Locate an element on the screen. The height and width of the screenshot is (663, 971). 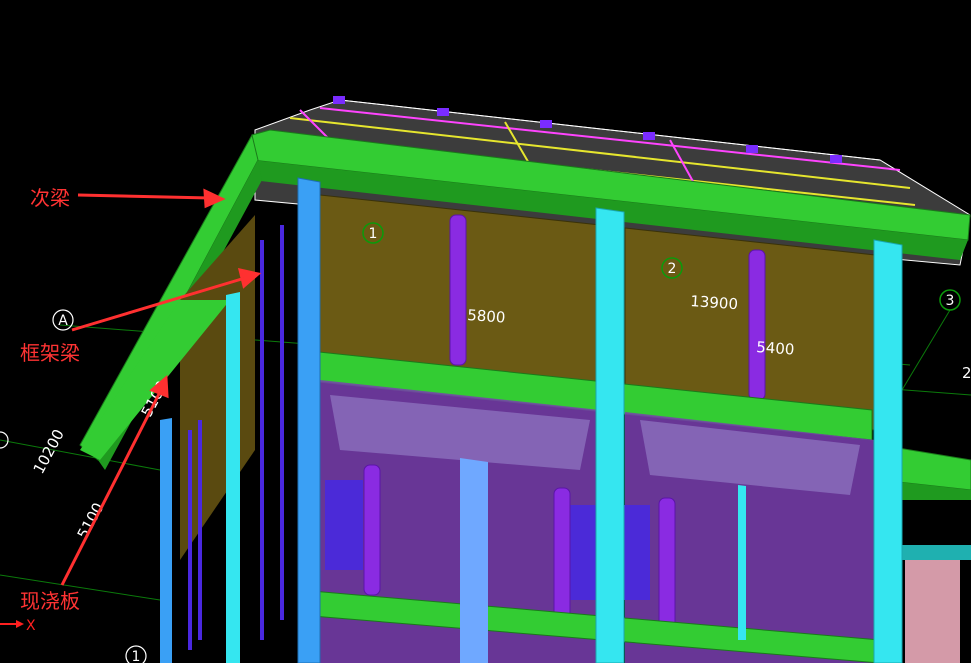
svg-text: X is located at coordinates (31, 626).